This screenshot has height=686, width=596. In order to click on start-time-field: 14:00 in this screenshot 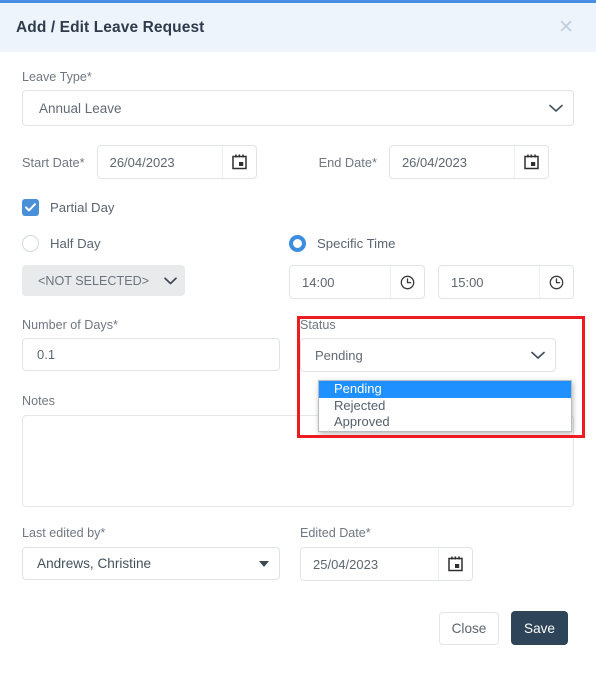, I will do `click(357, 282)`.